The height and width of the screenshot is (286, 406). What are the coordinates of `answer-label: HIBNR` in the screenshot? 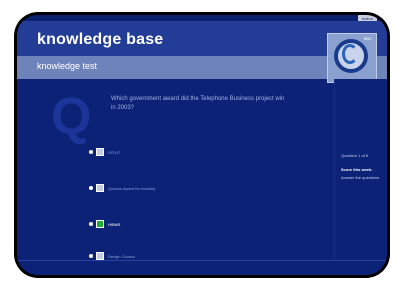 It's located at (114, 224).